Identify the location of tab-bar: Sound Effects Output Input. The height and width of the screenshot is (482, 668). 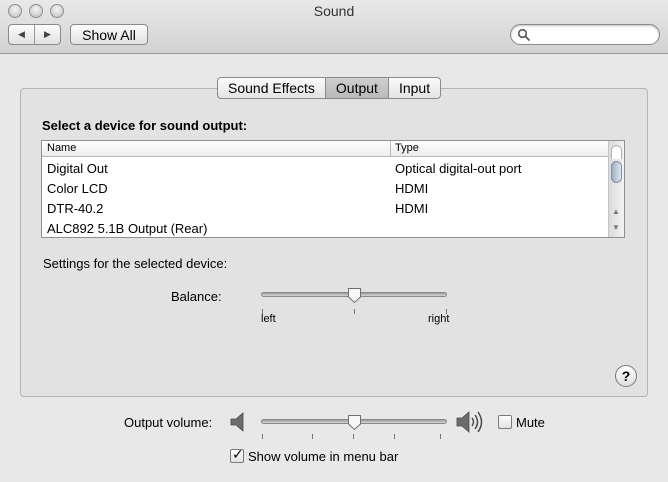
(329, 88).